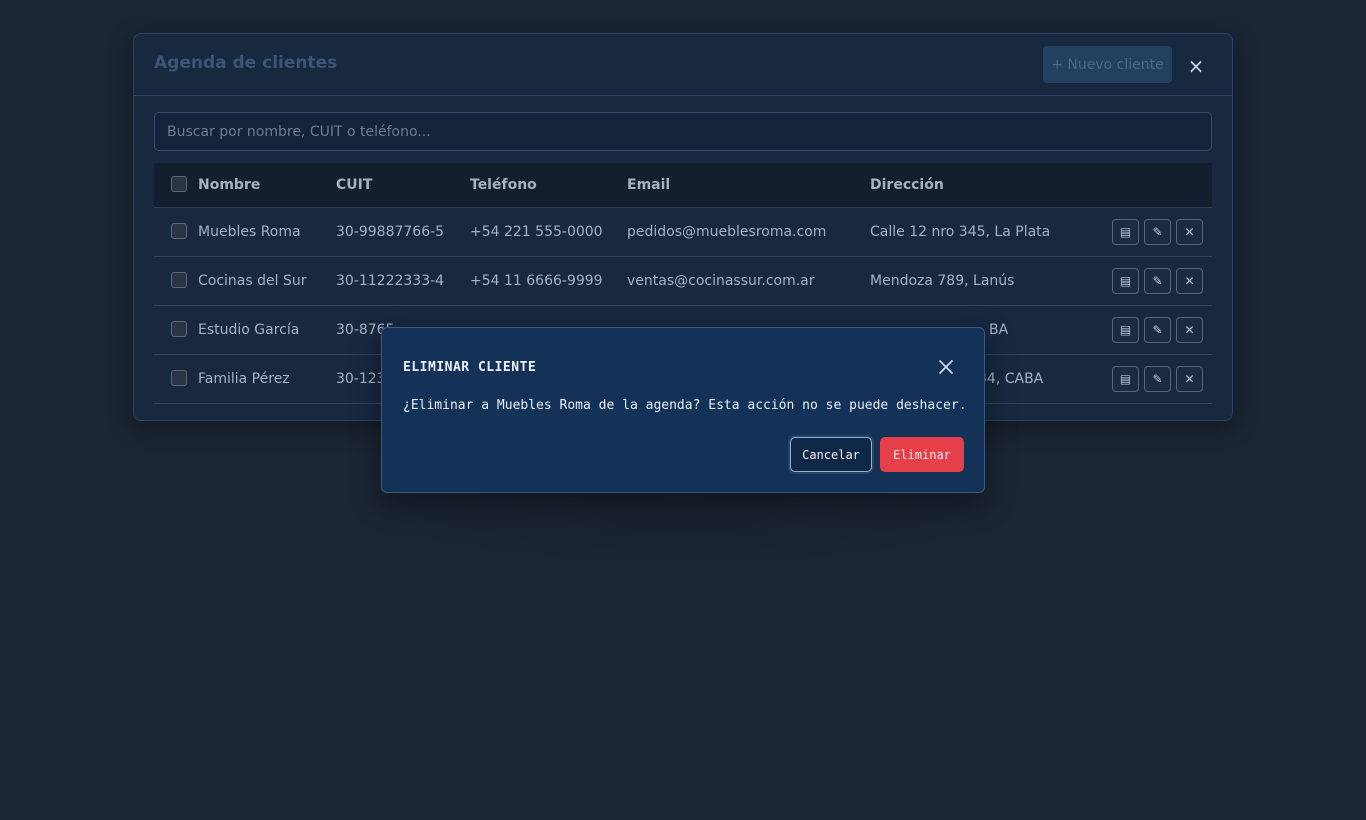  I want to click on column-header-direccion: Dirección, so click(907, 185).